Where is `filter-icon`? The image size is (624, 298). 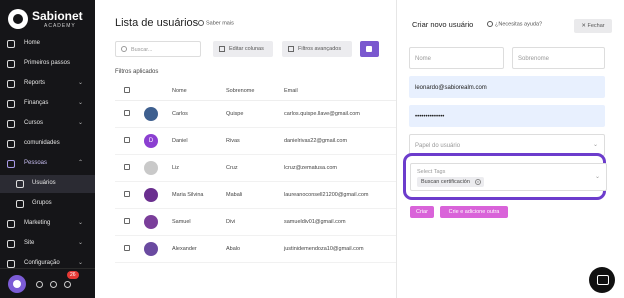 filter-icon is located at coordinates (291, 49).